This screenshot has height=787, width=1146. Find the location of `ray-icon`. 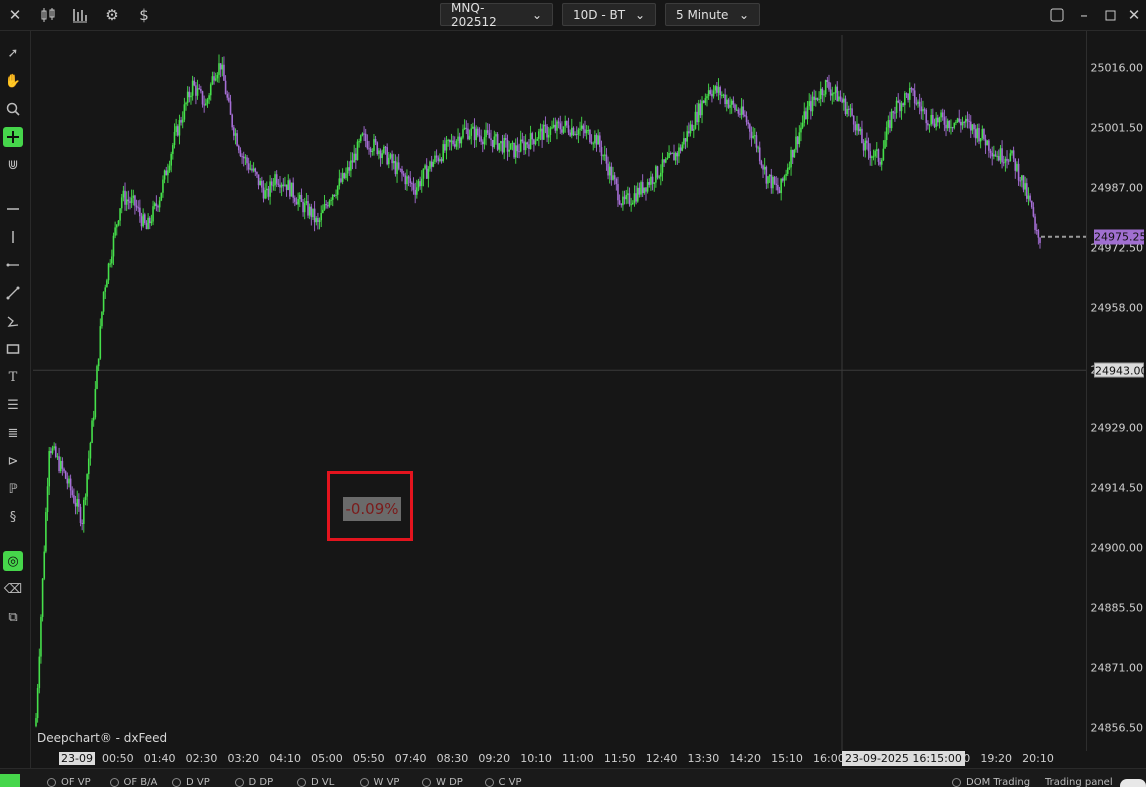

ray-icon is located at coordinates (13, 265).